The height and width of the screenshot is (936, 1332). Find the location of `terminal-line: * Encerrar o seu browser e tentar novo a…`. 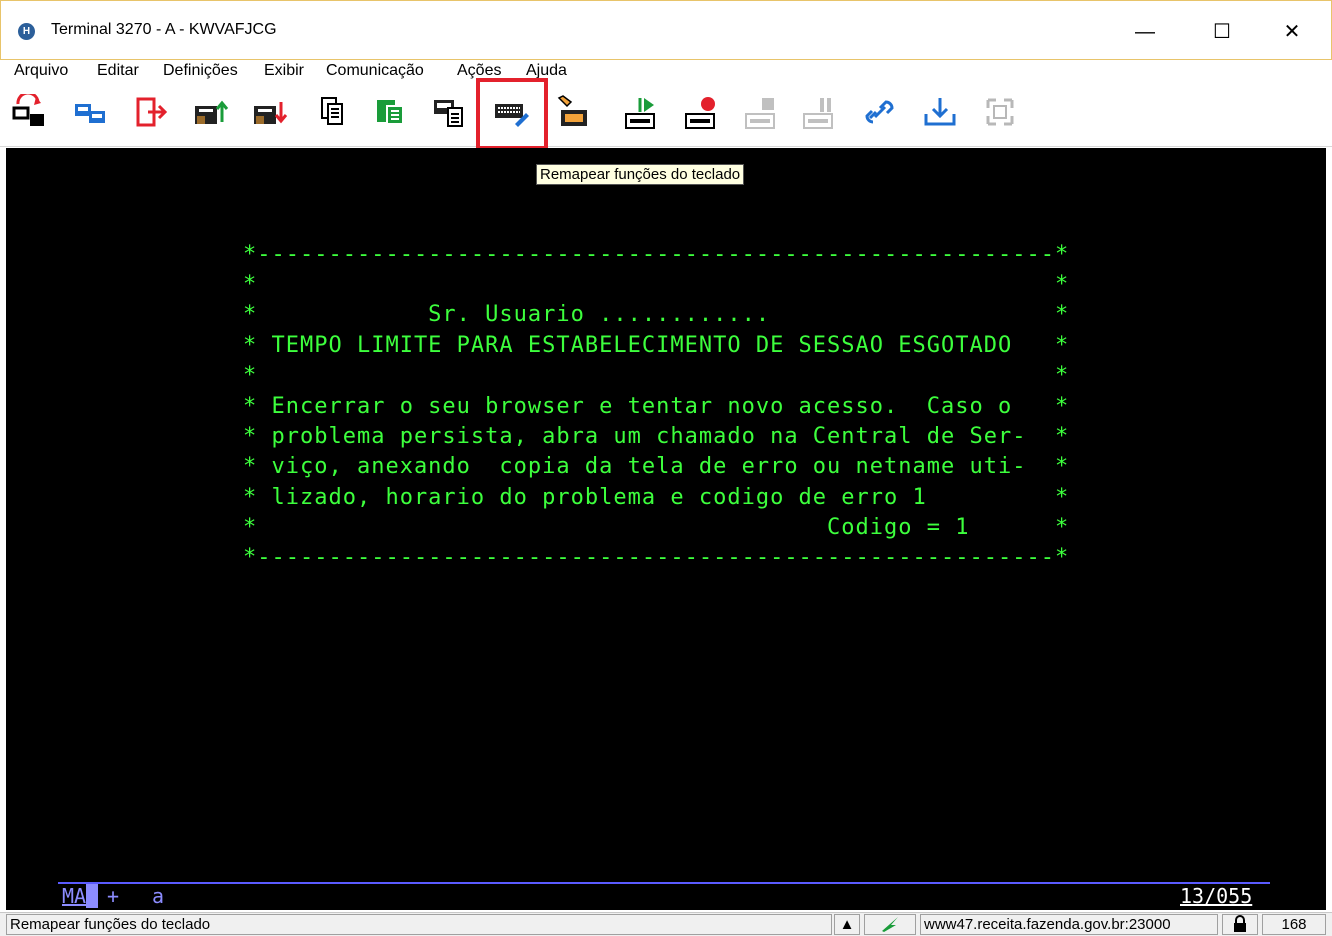

terminal-line: * Encerrar o seu browser e tentar novo a… is located at coordinates (656, 406).